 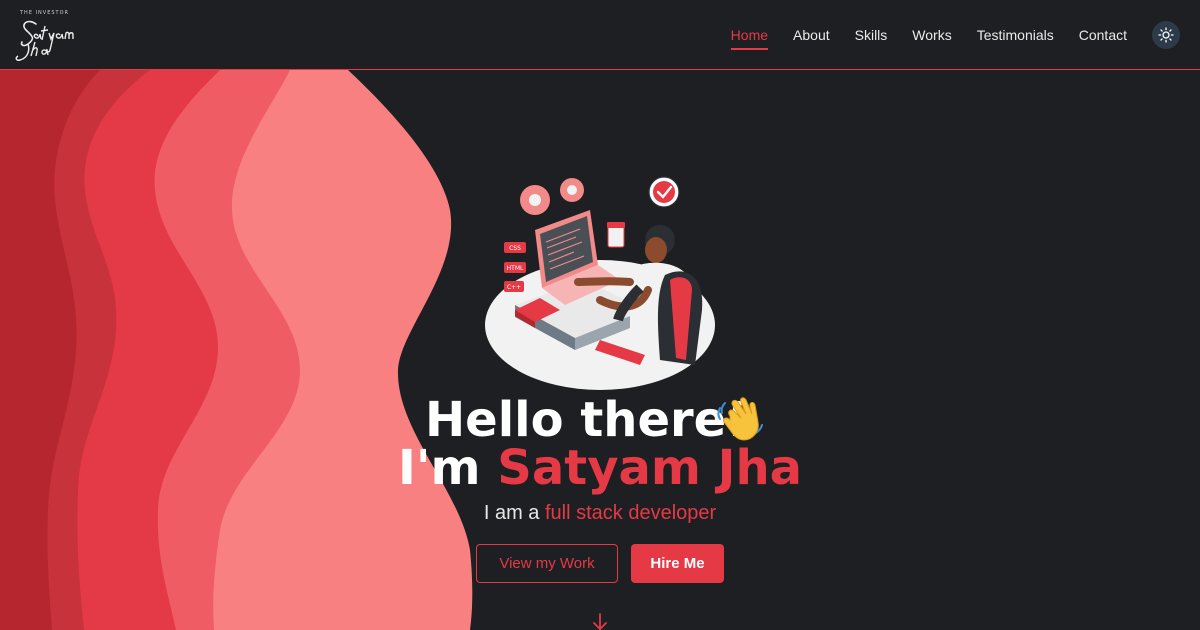 I want to click on nav-item-skills: Skills, so click(x=871, y=35).